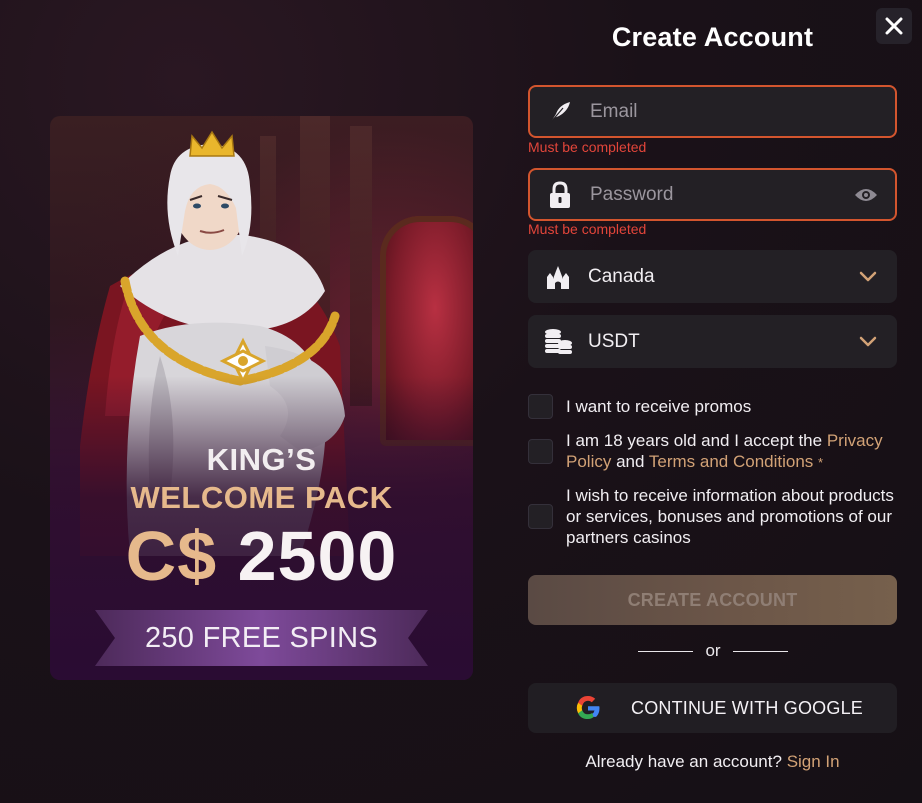 The width and height of the screenshot is (922, 803). I want to click on or-text: or, so click(713, 650).